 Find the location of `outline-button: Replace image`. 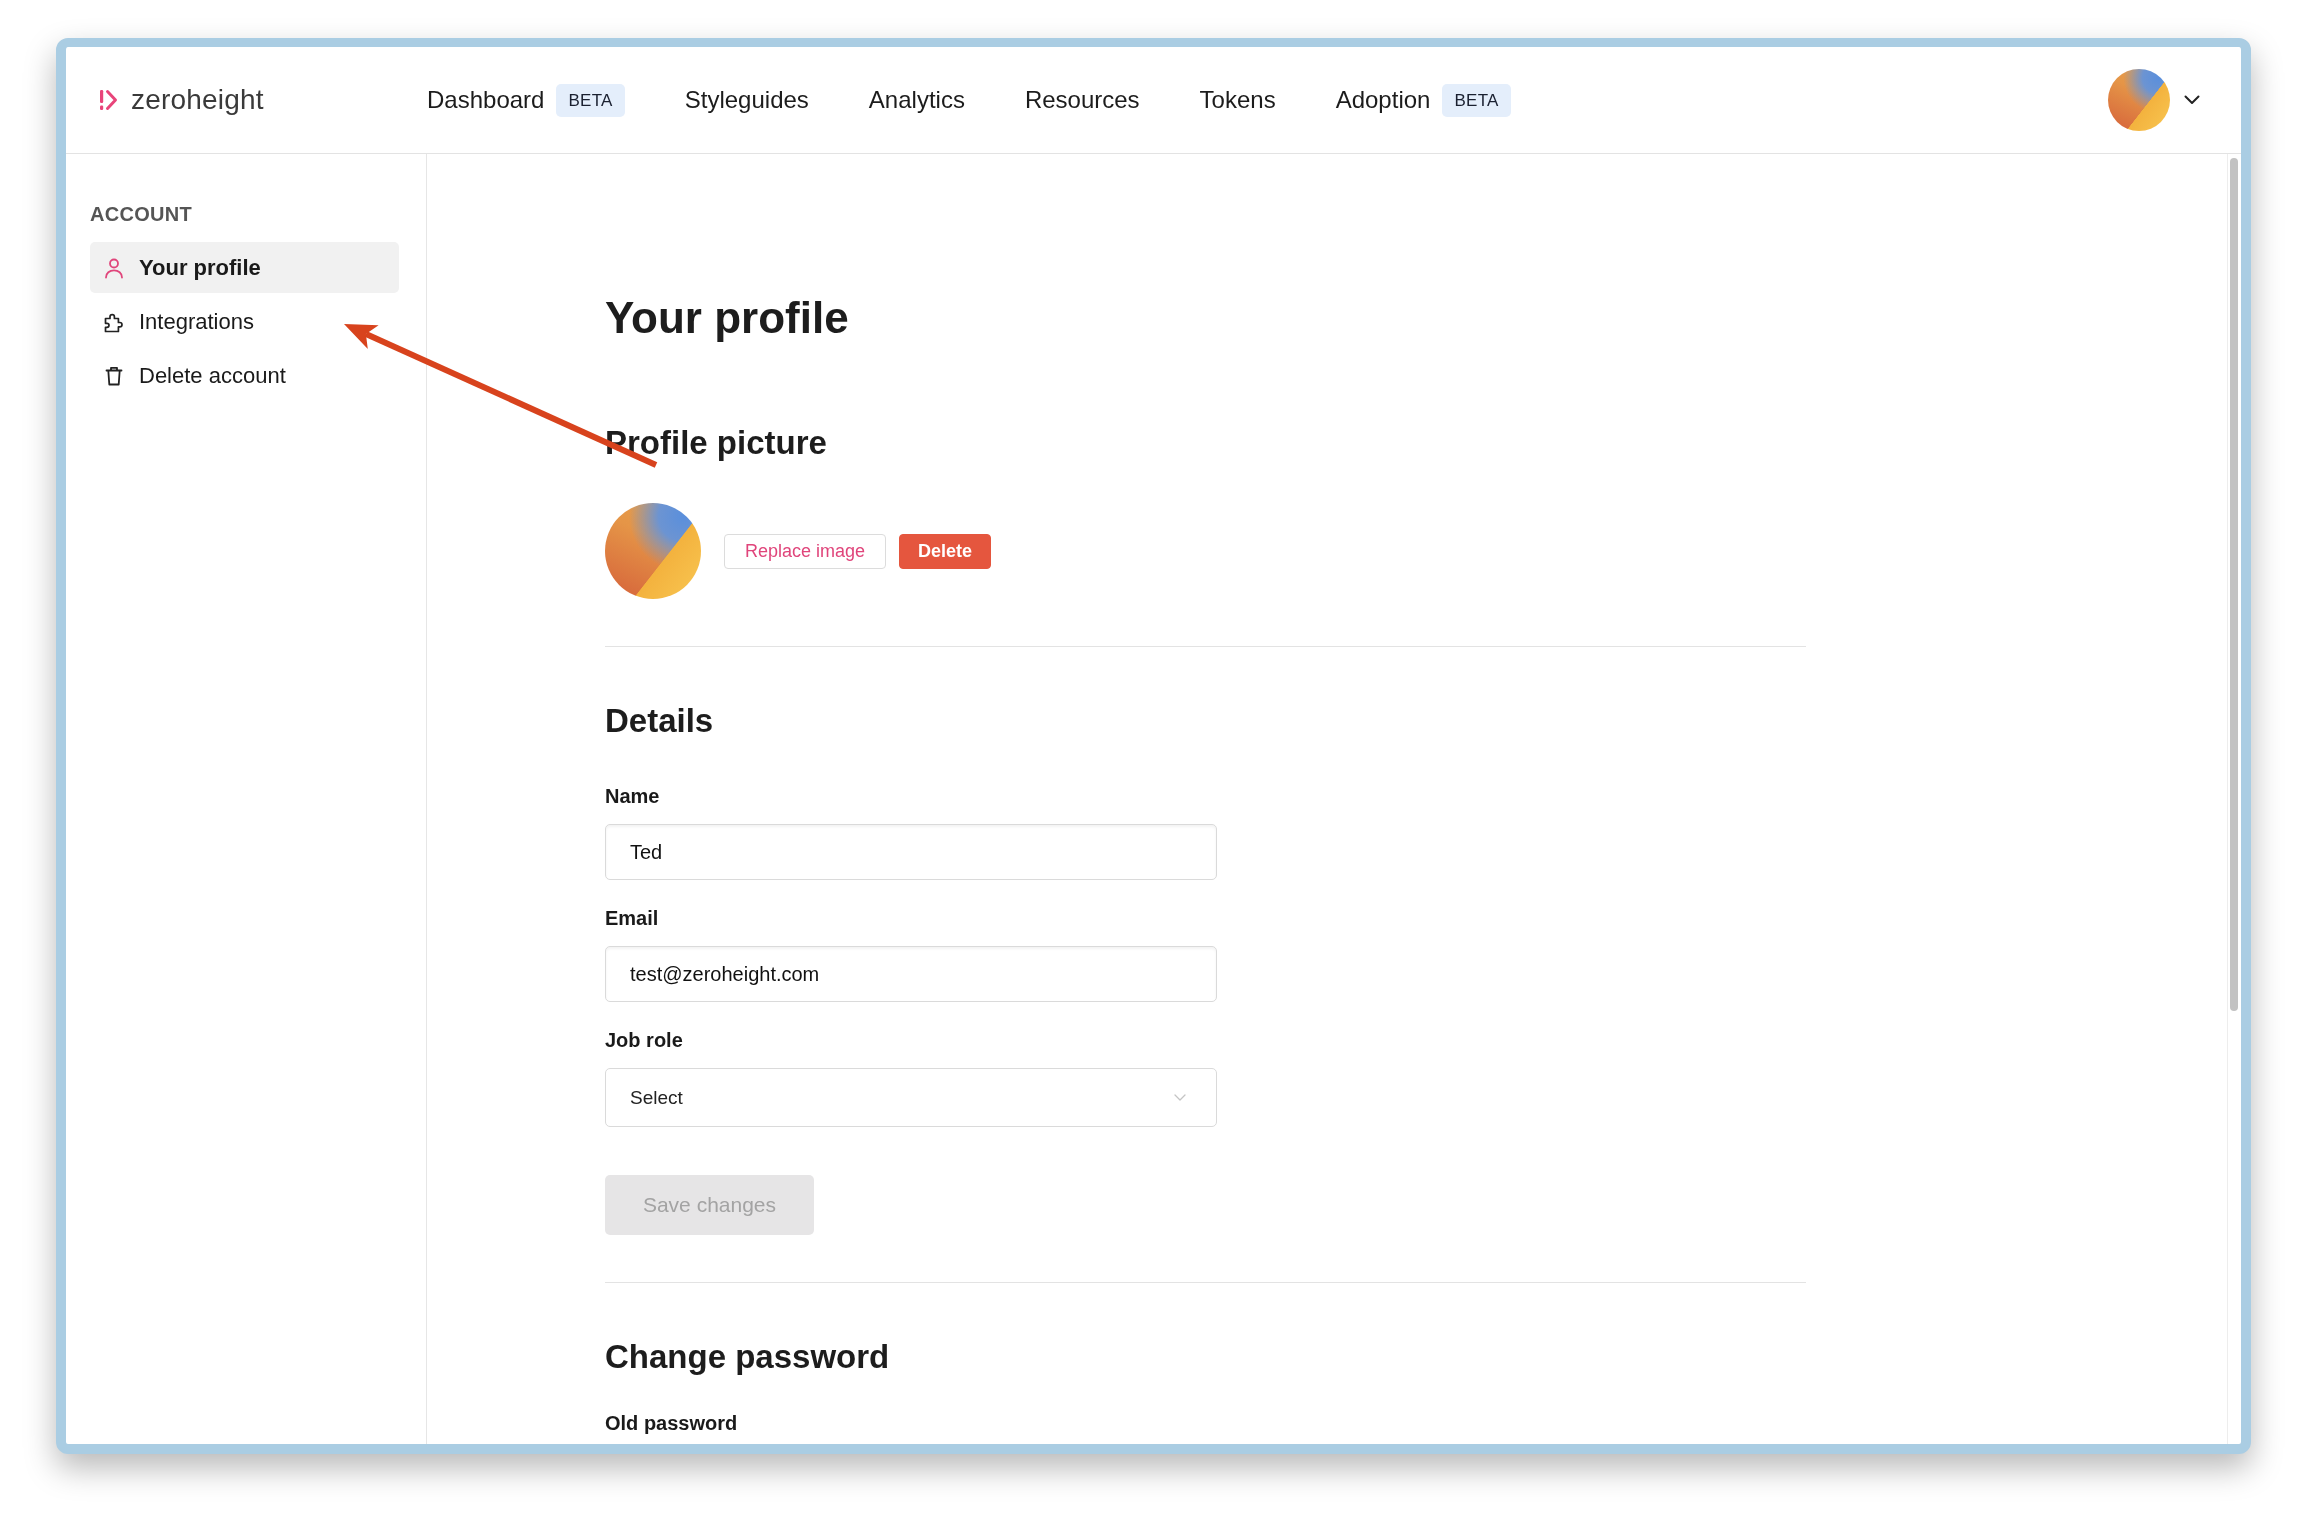

outline-button: Replace image is located at coordinates (805, 551).